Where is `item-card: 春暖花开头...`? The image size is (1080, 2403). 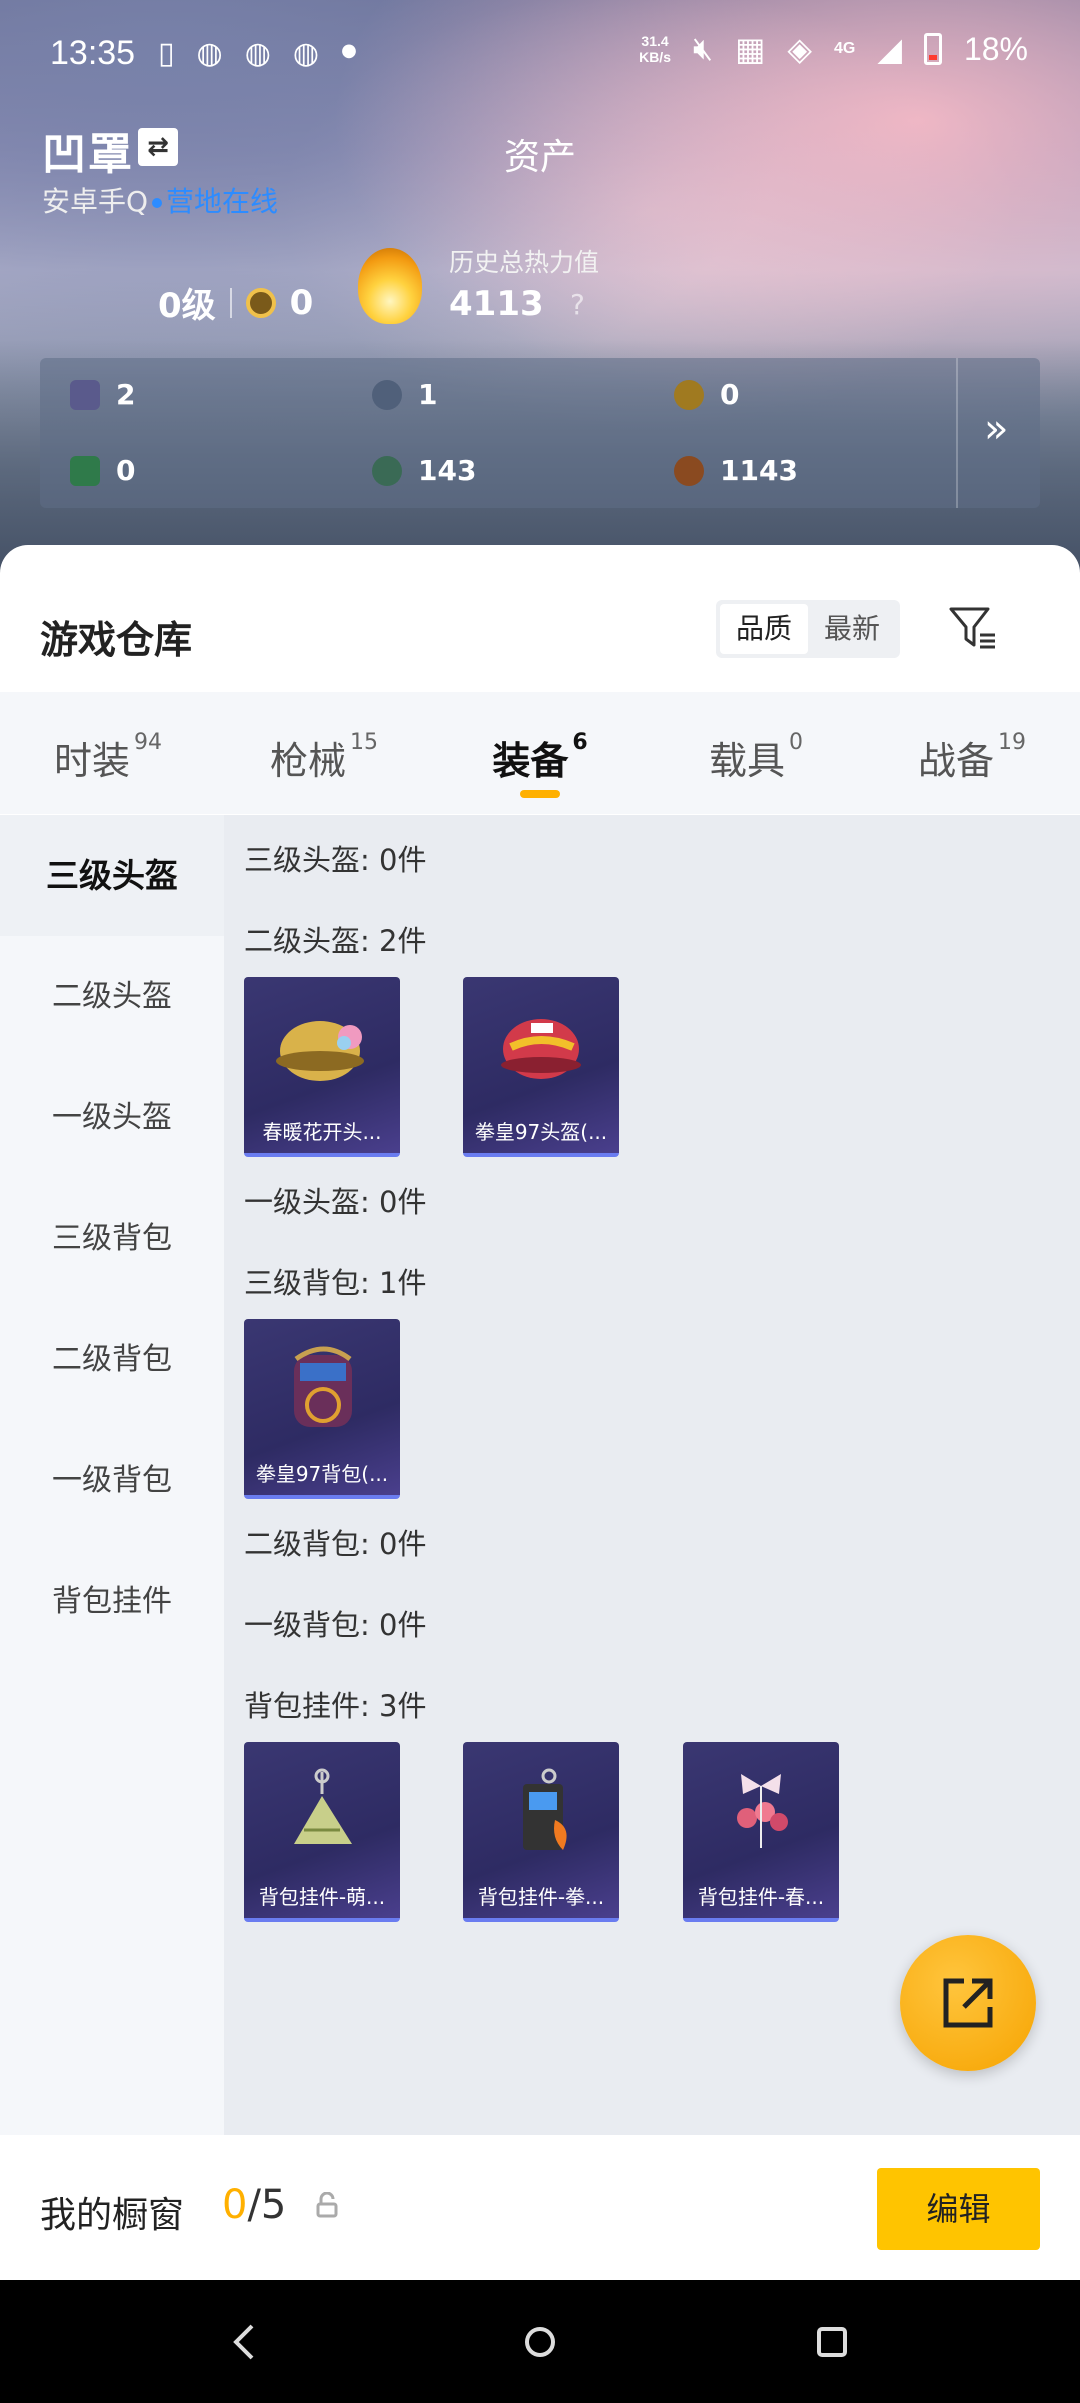 item-card: 春暖花开头... is located at coordinates (322, 1067).